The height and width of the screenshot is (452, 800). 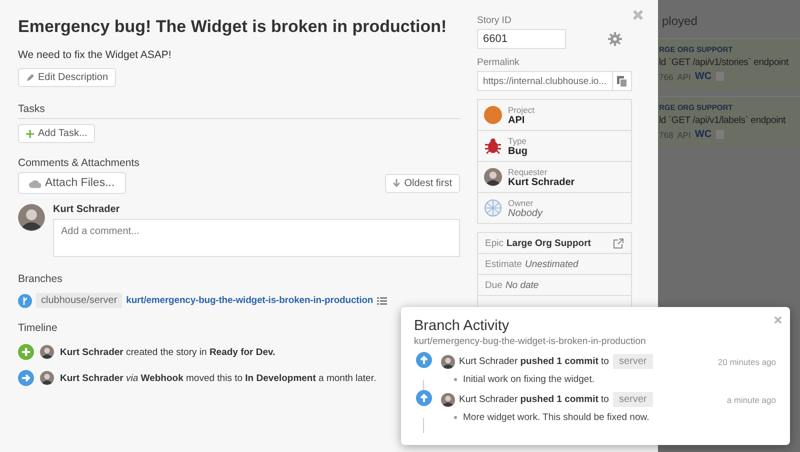 What do you see at coordinates (79, 163) in the screenshot?
I see `comments-heading: Comments & Attachments` at bounding box center [79, 163].